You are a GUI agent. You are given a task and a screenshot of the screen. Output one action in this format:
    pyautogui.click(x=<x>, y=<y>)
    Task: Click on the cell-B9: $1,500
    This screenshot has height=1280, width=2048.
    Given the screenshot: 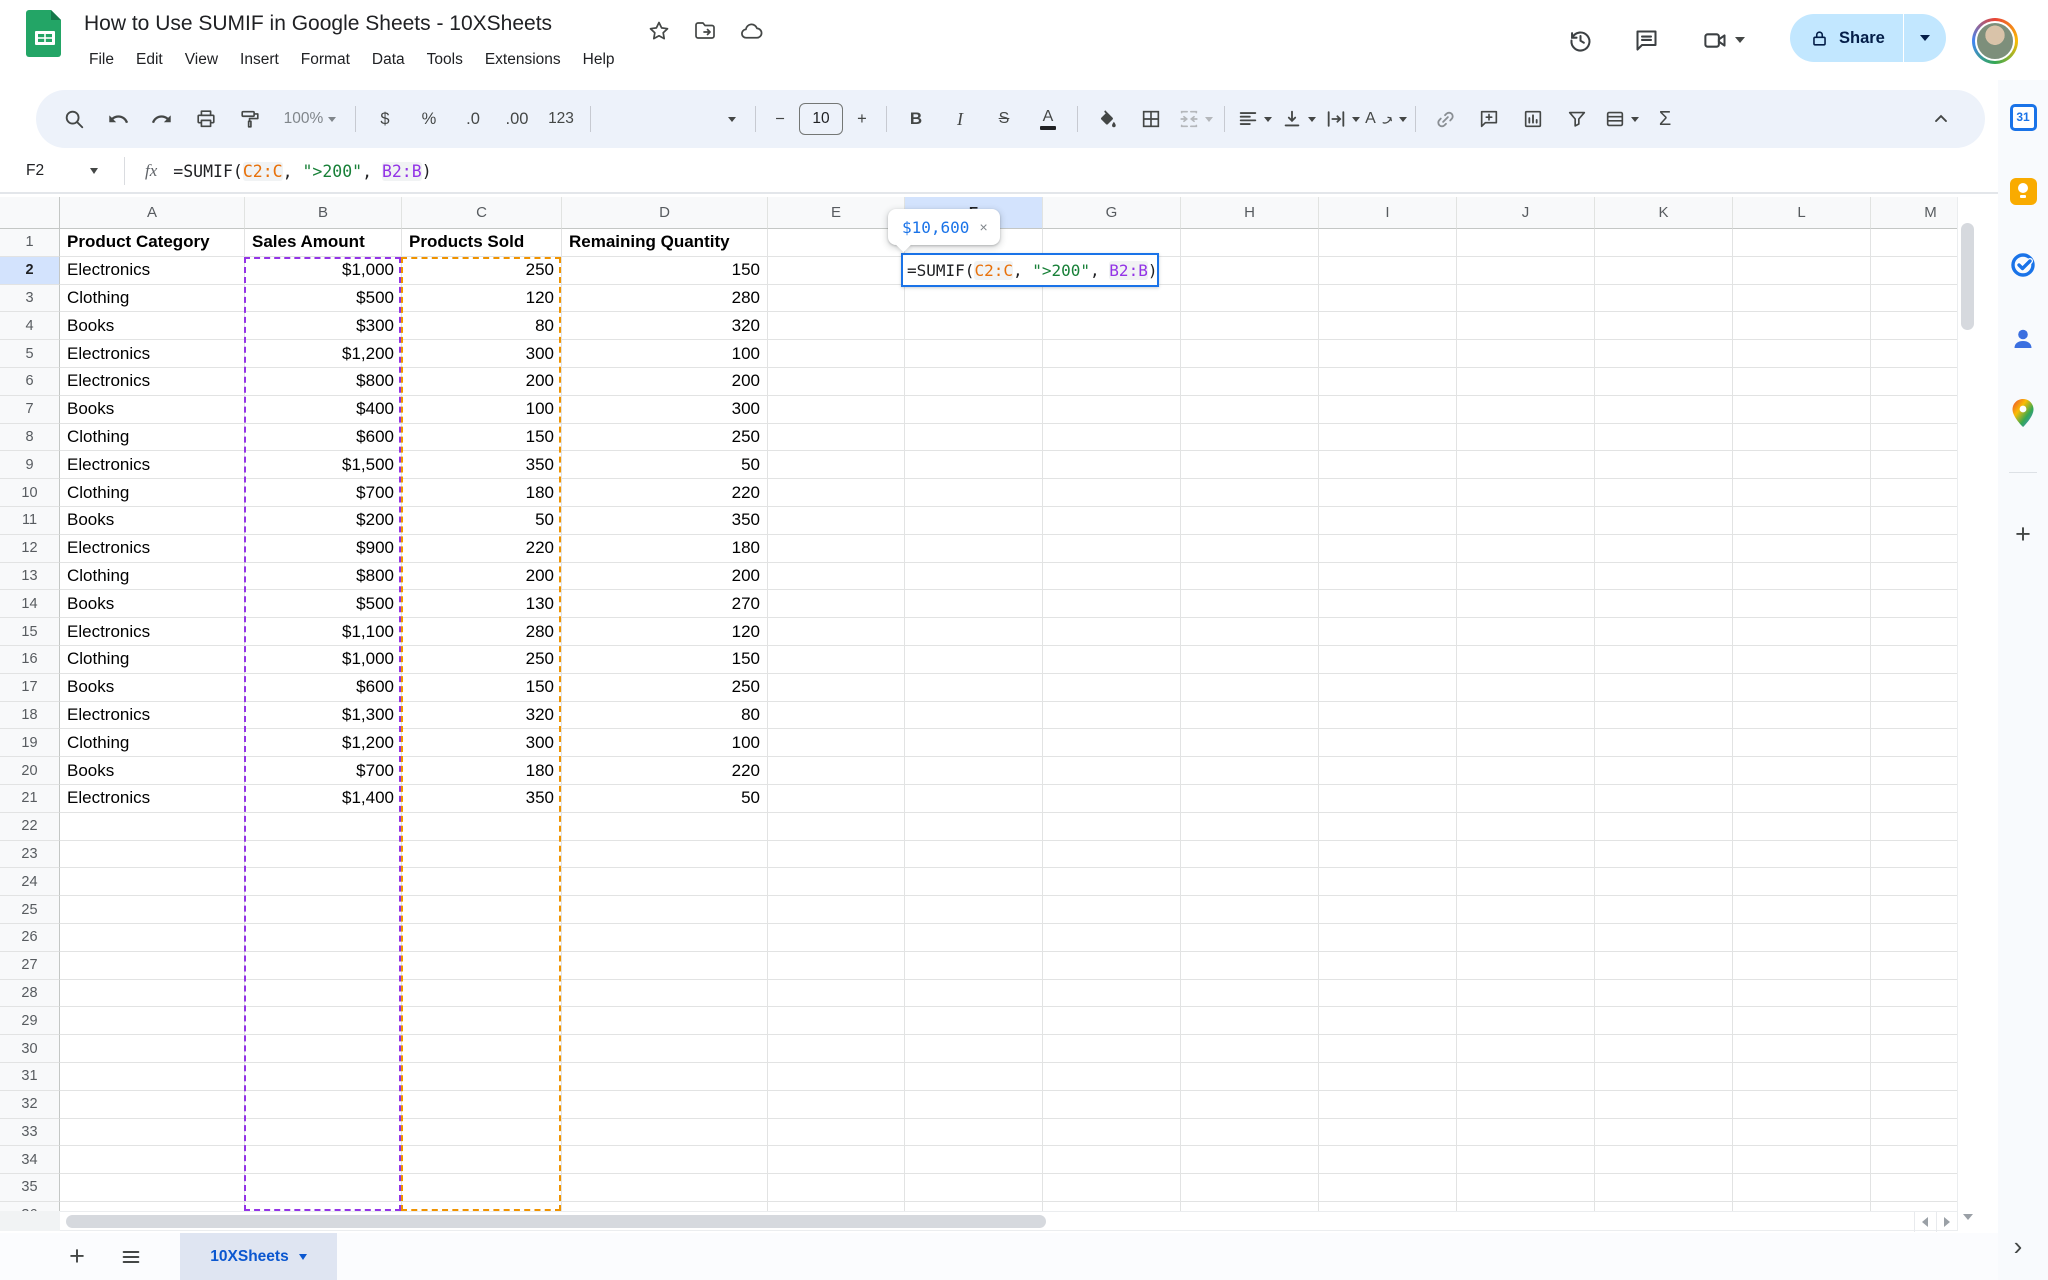 What is the action you would take?
    pyautogui.click(x=323, y=465)
    